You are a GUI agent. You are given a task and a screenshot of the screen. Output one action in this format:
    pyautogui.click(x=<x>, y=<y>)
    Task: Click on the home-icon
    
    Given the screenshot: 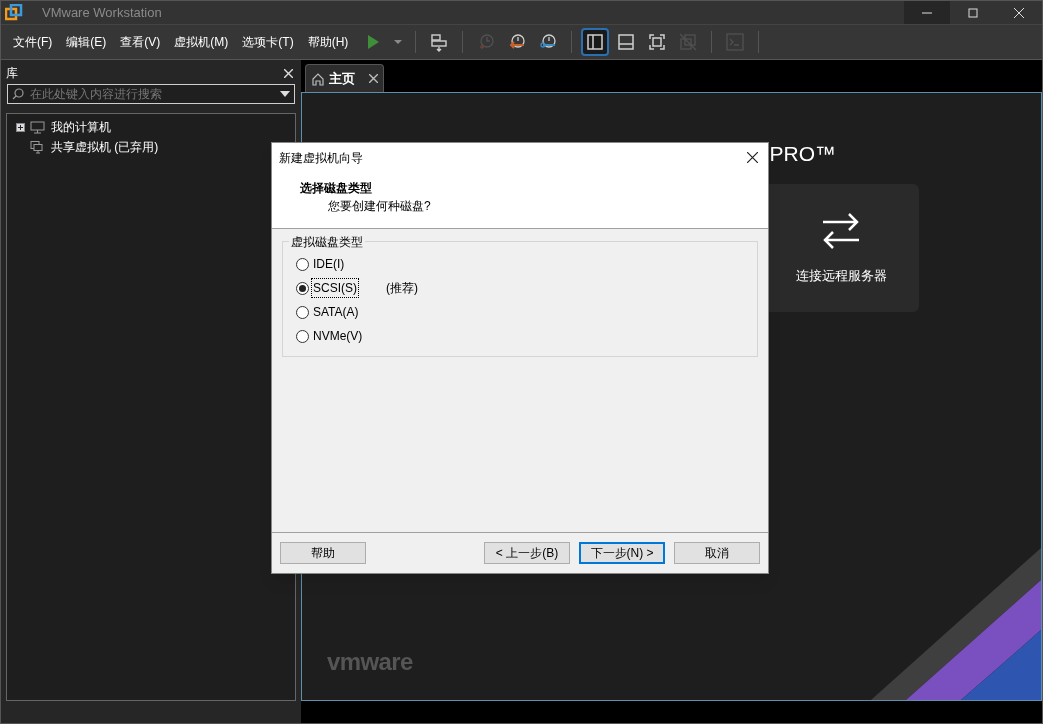 What is the action you would take?
    pyautogui.click(x=318, y=78)
    